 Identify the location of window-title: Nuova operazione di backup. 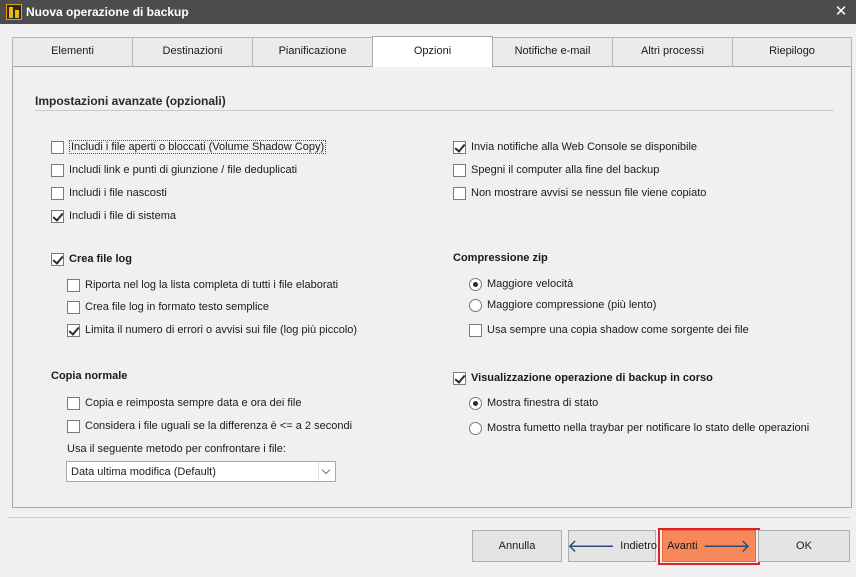
(107, 12).